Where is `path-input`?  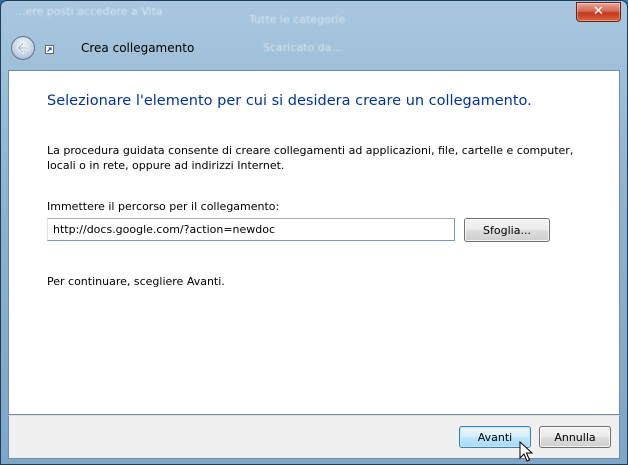 path-input is located at coordinates (251, 229).